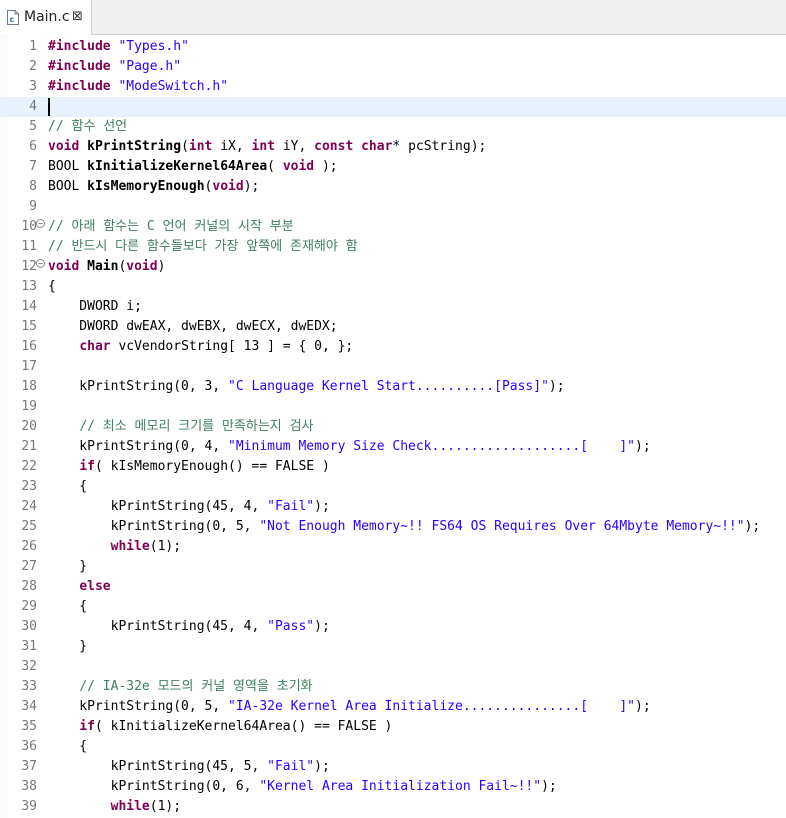 The height and width of the screenshot is (818, 786). I want to click on code-line: 13 {, so click(393, 287).